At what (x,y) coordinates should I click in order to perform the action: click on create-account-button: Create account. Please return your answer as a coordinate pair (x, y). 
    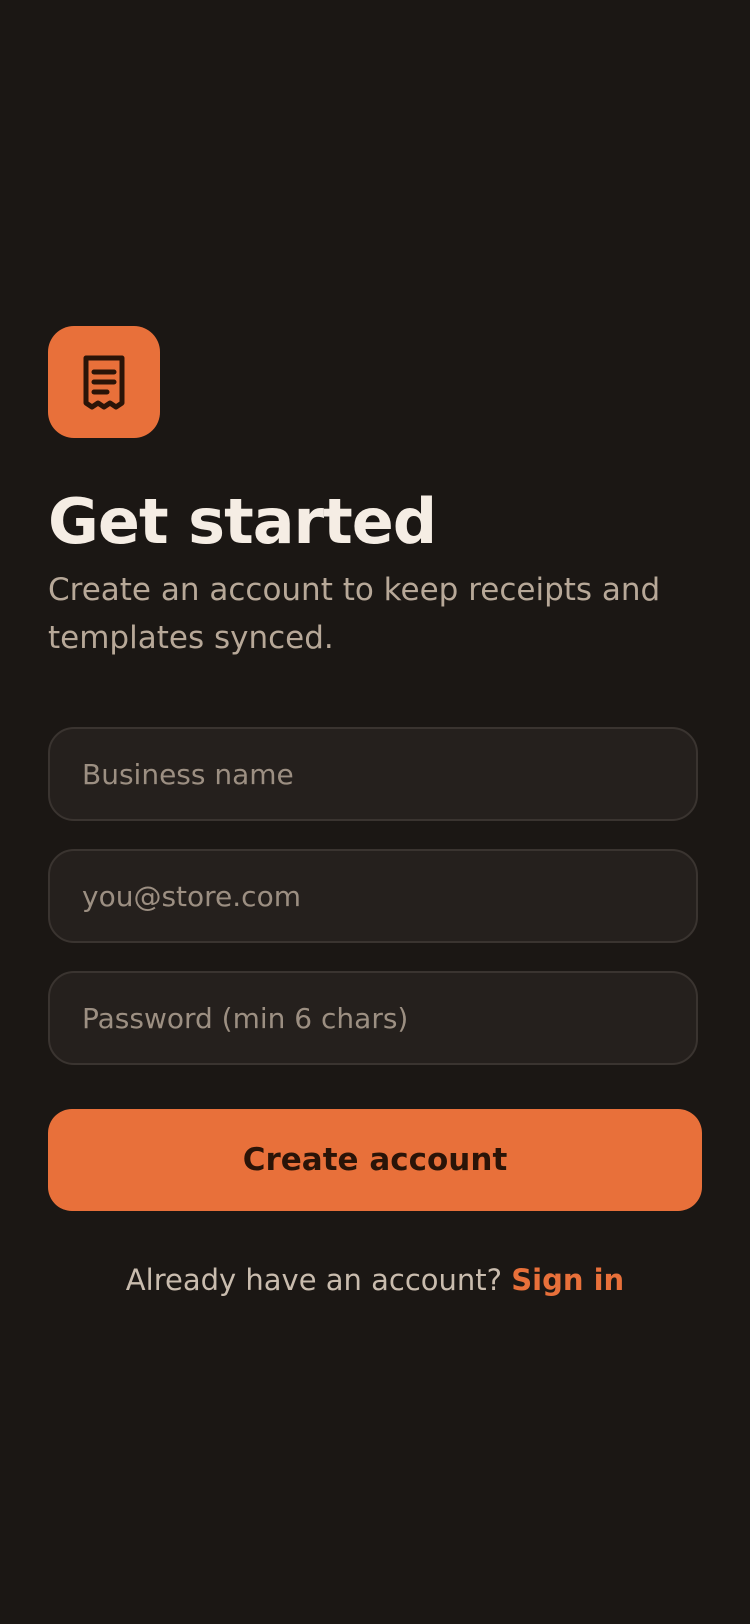
    Looking at the image, I should click on (375, 1160).